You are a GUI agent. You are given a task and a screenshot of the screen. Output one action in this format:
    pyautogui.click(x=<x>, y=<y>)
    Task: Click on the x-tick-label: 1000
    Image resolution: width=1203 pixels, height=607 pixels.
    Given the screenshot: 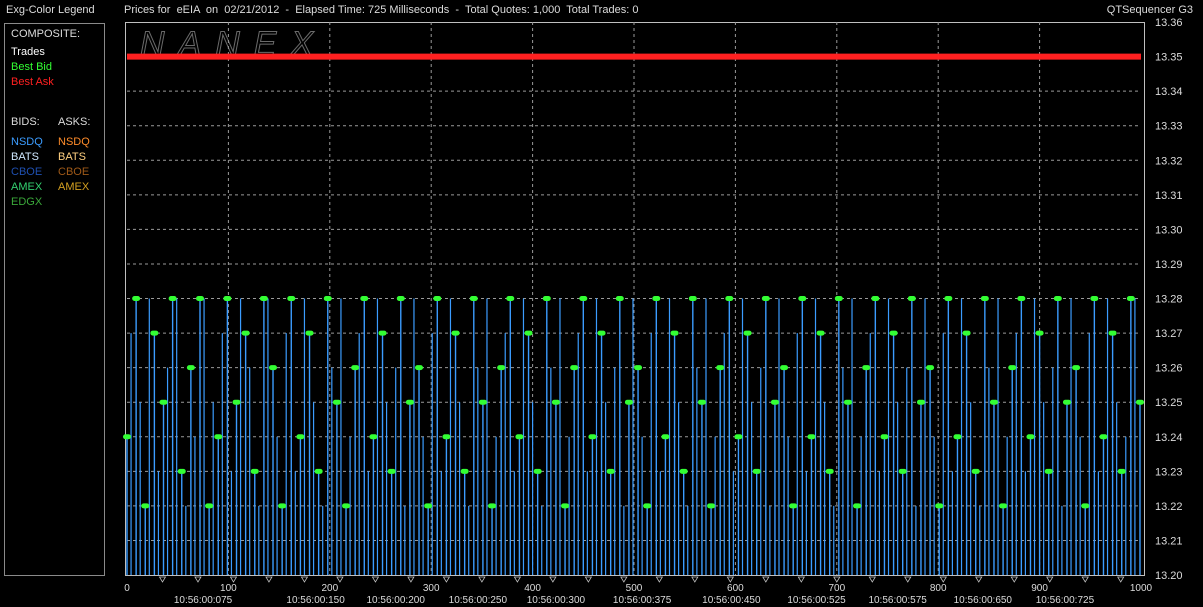 What is the action you would take?
    pyautogui.click(x=1141, y=588)
    